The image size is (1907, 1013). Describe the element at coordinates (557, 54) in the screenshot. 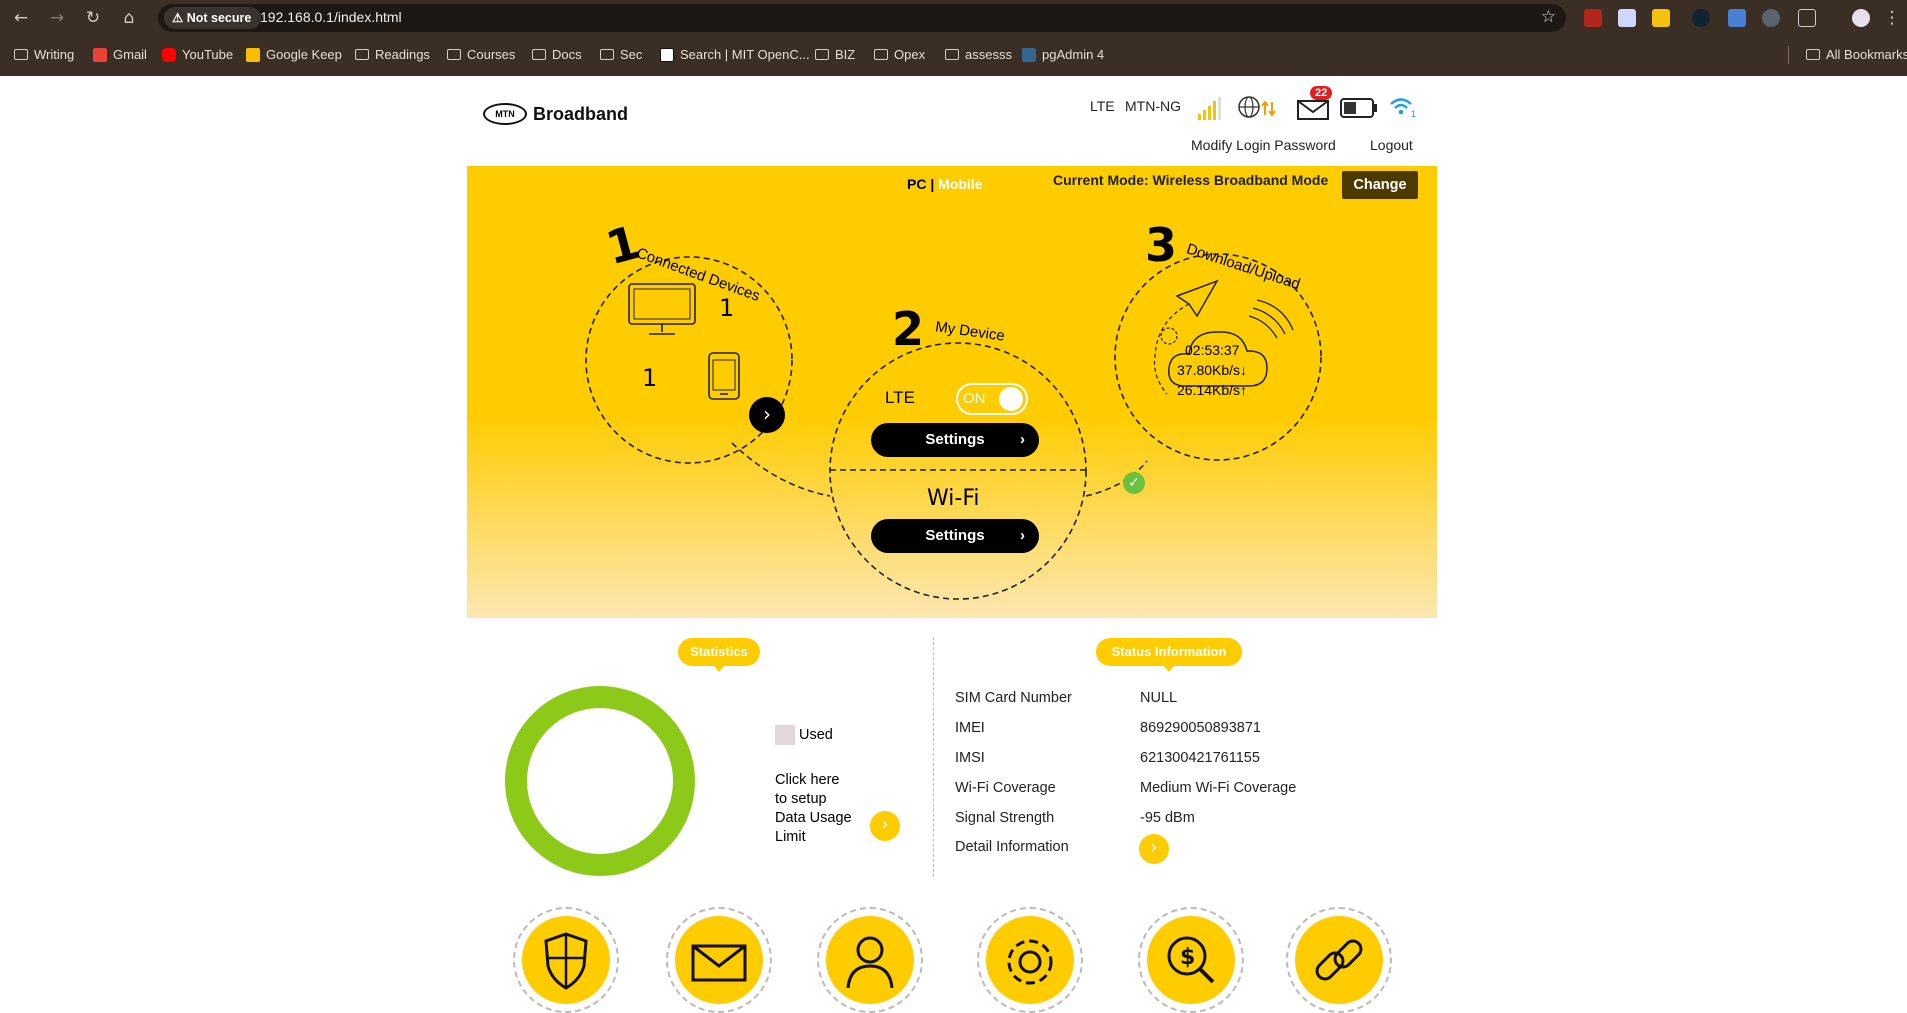

I see `bookmark-docs: Docs` at that location.